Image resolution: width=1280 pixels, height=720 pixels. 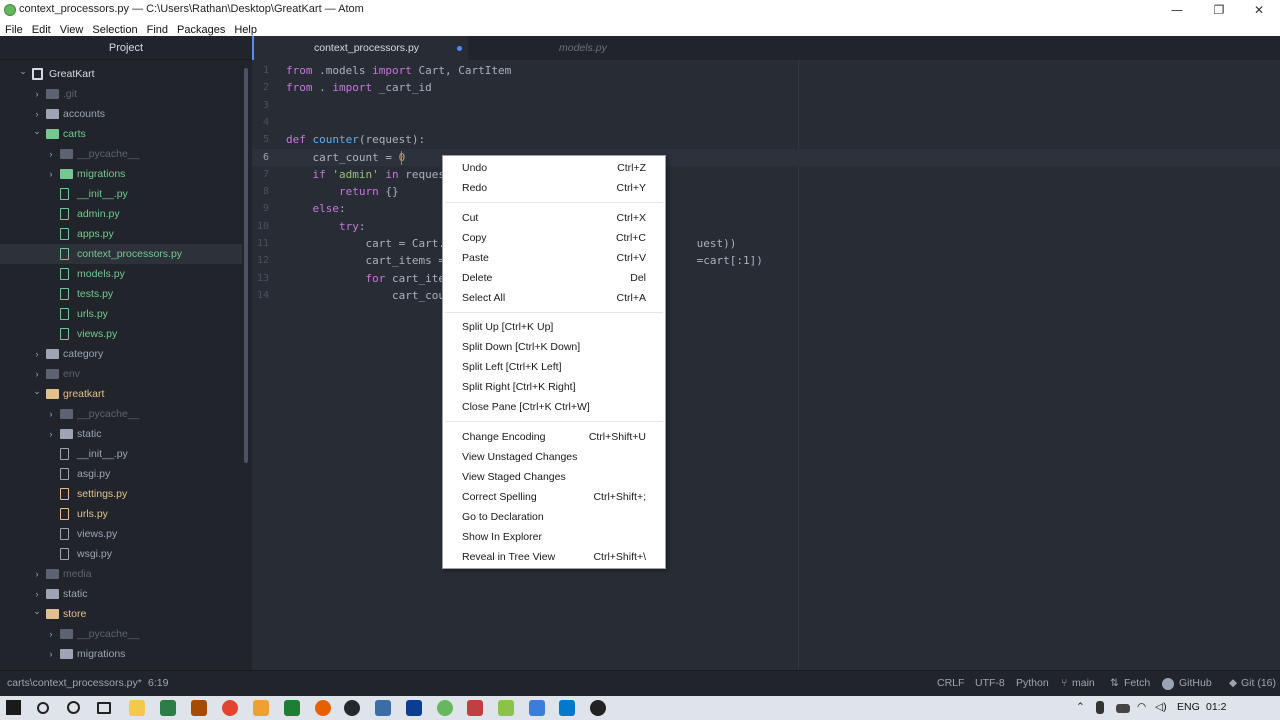 I want to click on windows-start-icon, so click(x=13, y=707).